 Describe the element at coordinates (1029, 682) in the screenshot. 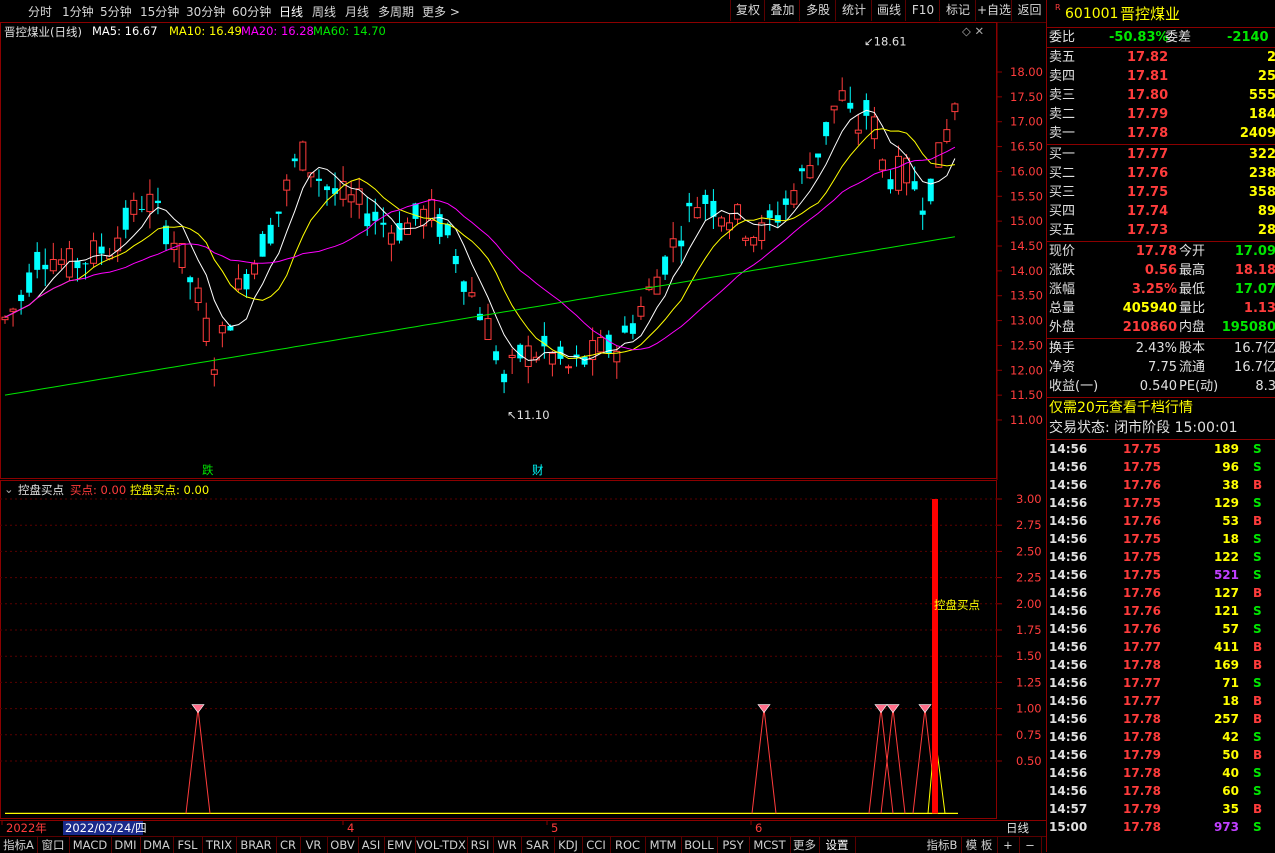

I see `indicator-y-label: 1.25` at that location.